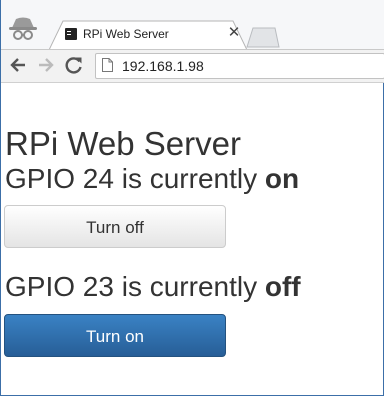 The height and width of the screenshot is (397, 384). I want to click on url-text: 192.168.1.98, so click(163, 66).